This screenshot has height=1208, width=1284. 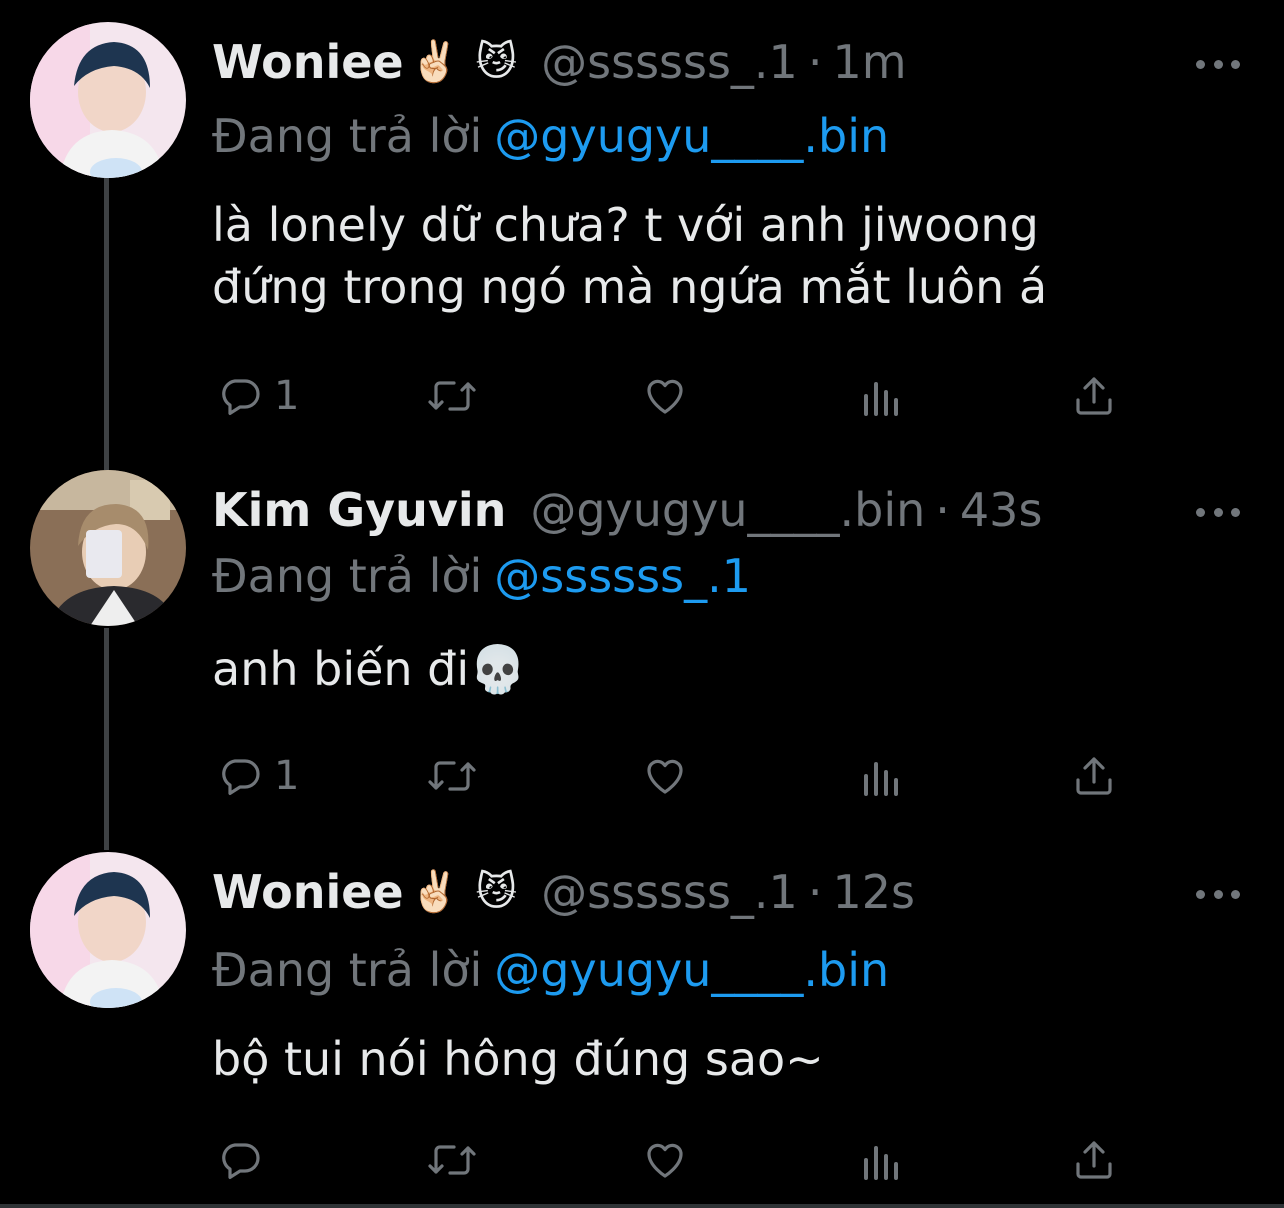 I want to click on tweet-header: Kim Gyuvin @gyugyu____.bin · 43s, so click(x=627, y=510).